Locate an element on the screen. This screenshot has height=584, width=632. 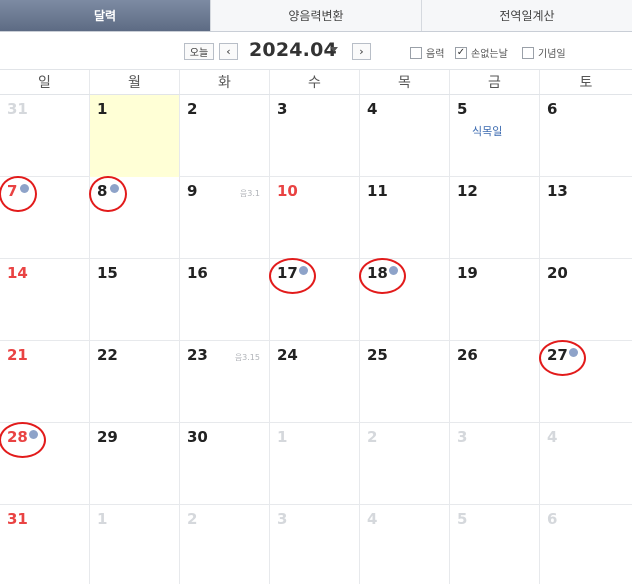
day-cell: 26 is located at coordinates (495, 382).